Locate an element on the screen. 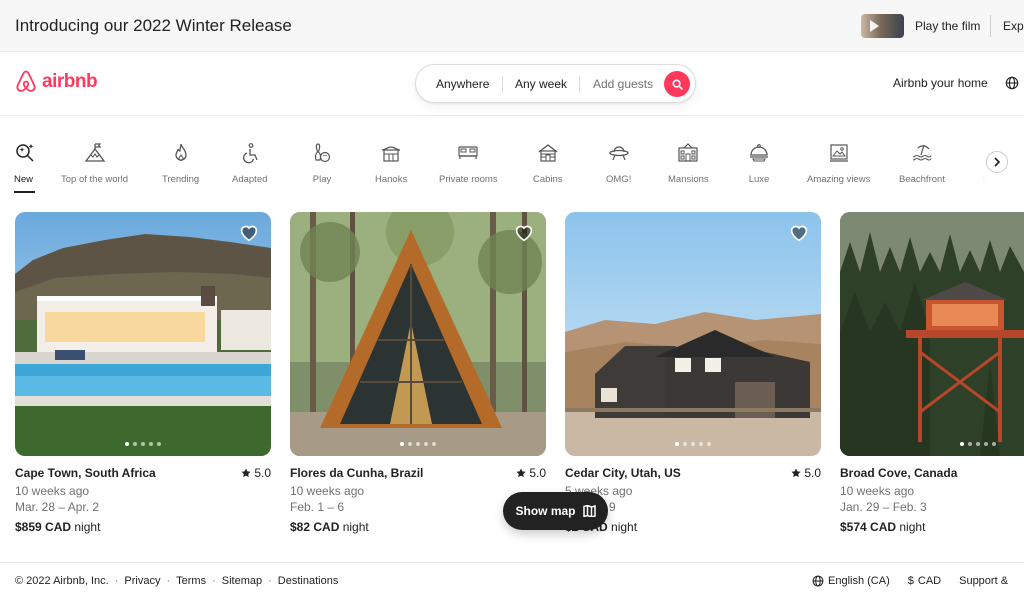 The height and width of the screenshot is (600, 1024). film-thumbnail is located at coordinates (882, 26).